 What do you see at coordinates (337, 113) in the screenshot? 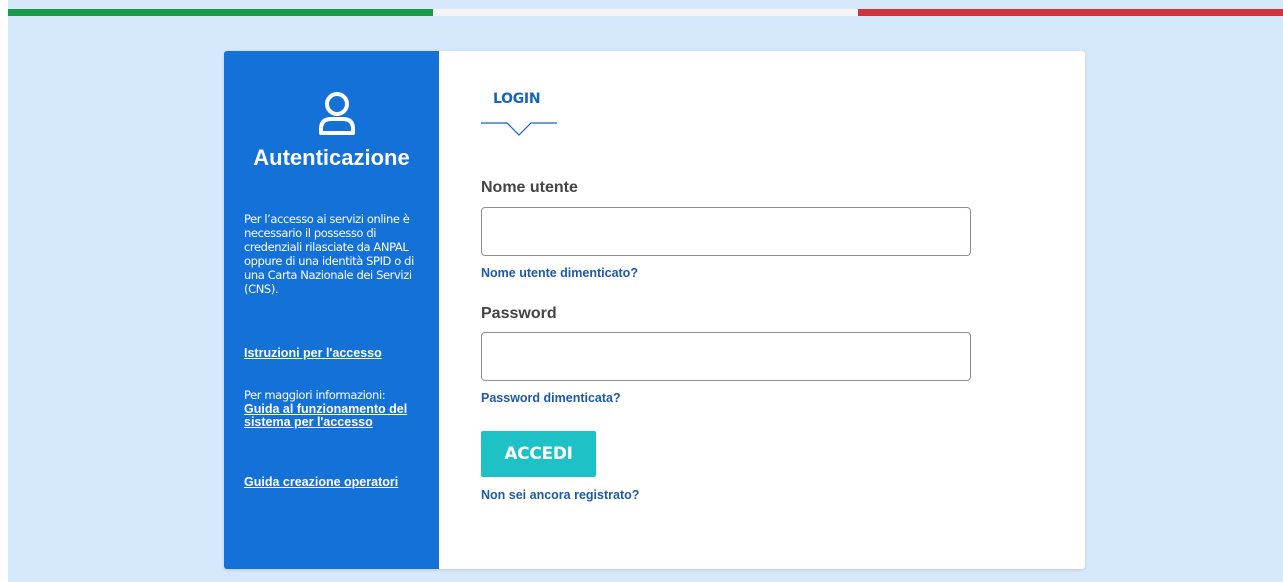
I see `user-icon` at bounding box center [337, 113].